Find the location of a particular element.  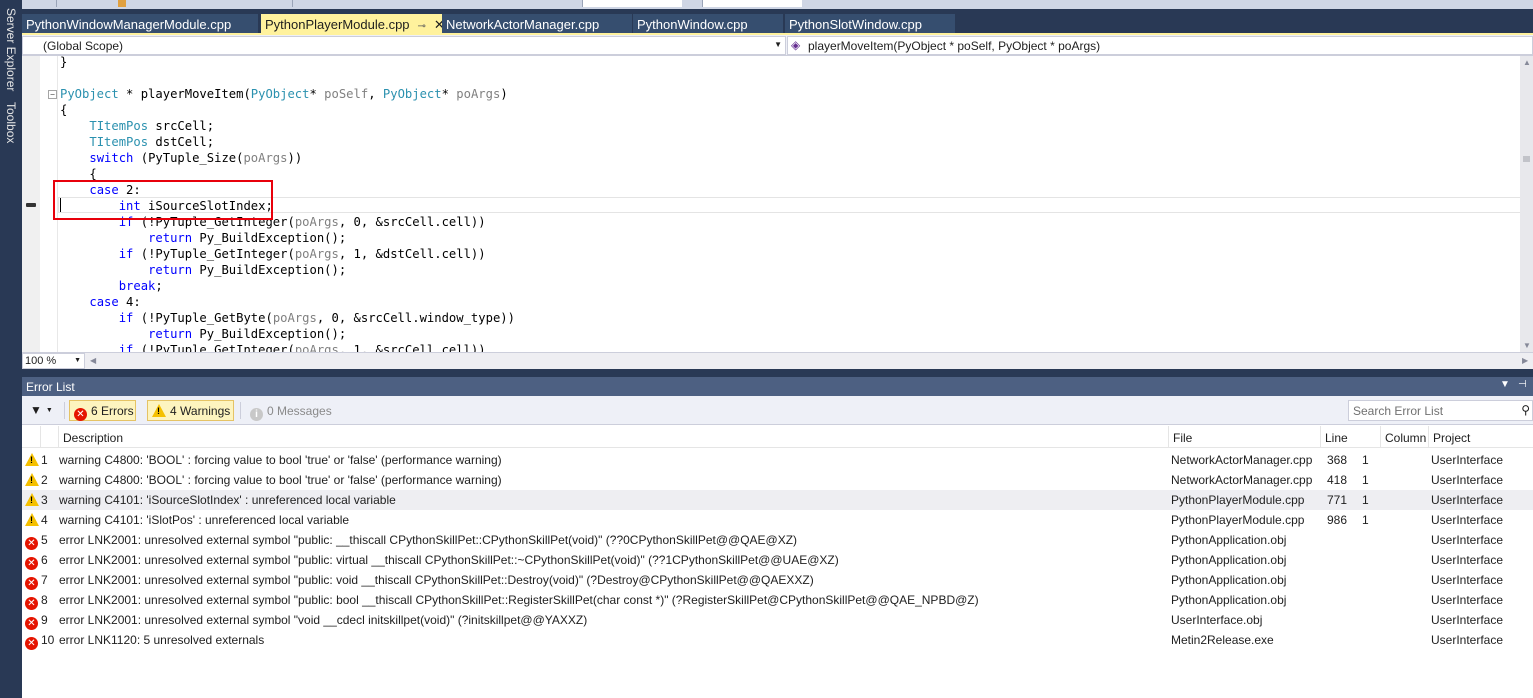

toolbar-divider is located at coordinates (64, 410).